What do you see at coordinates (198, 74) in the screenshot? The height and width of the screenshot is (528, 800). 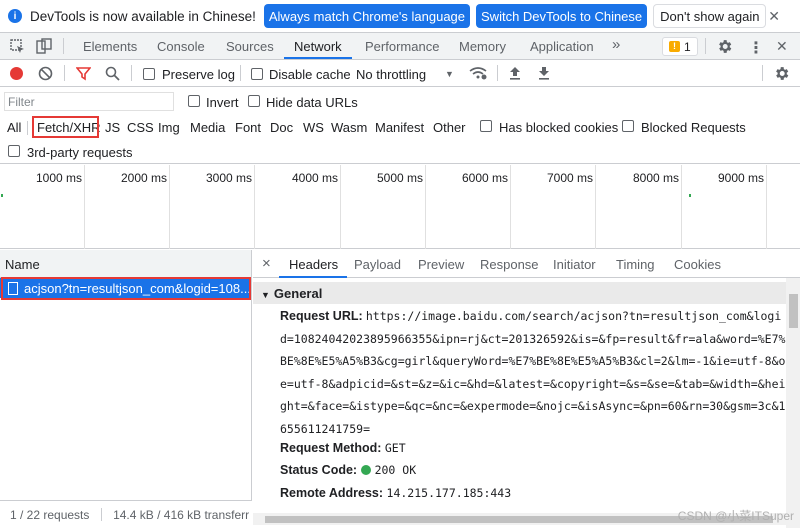 I see `preserve-log-label: Preserve log` at bounding box center [198, 74].